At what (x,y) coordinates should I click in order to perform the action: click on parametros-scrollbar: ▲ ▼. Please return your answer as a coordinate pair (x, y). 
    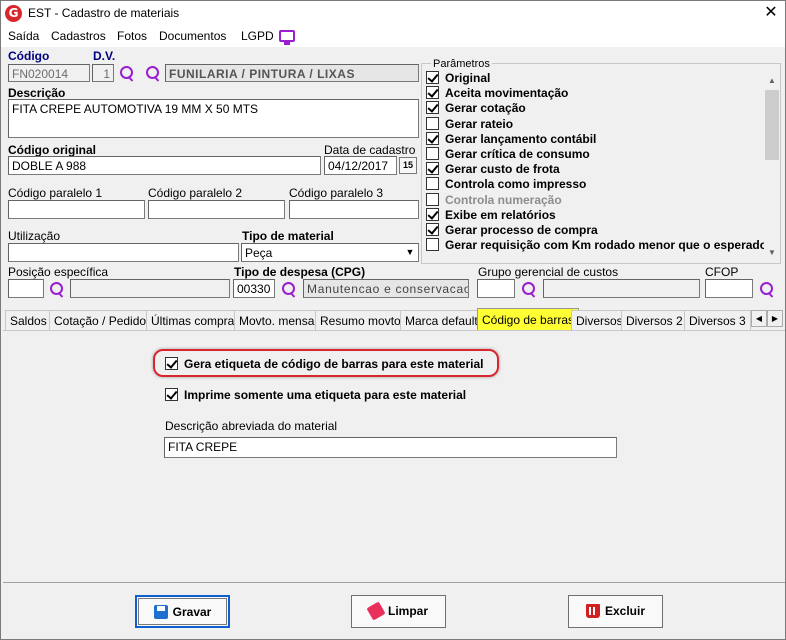
    Looking at the image, I should click on (772, 167).